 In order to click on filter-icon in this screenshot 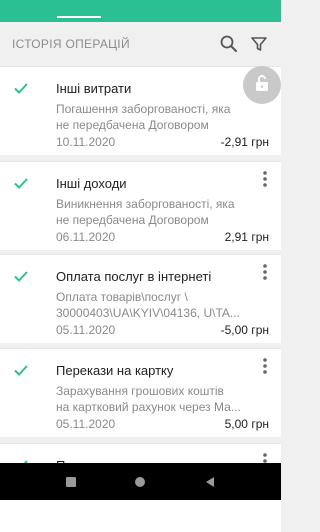, I will do `click(259, 44)`.